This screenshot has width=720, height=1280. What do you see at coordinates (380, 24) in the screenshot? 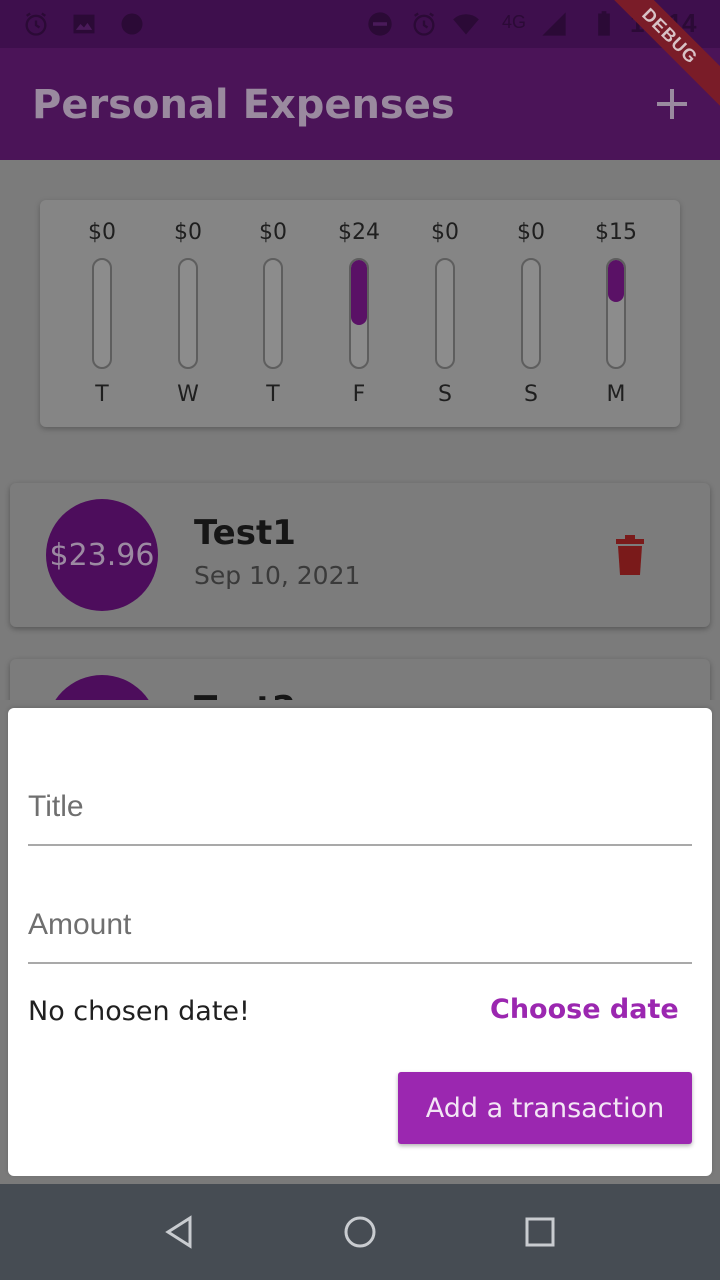
I see `do-not-disturb-icon` at bounding box center [380, 24].